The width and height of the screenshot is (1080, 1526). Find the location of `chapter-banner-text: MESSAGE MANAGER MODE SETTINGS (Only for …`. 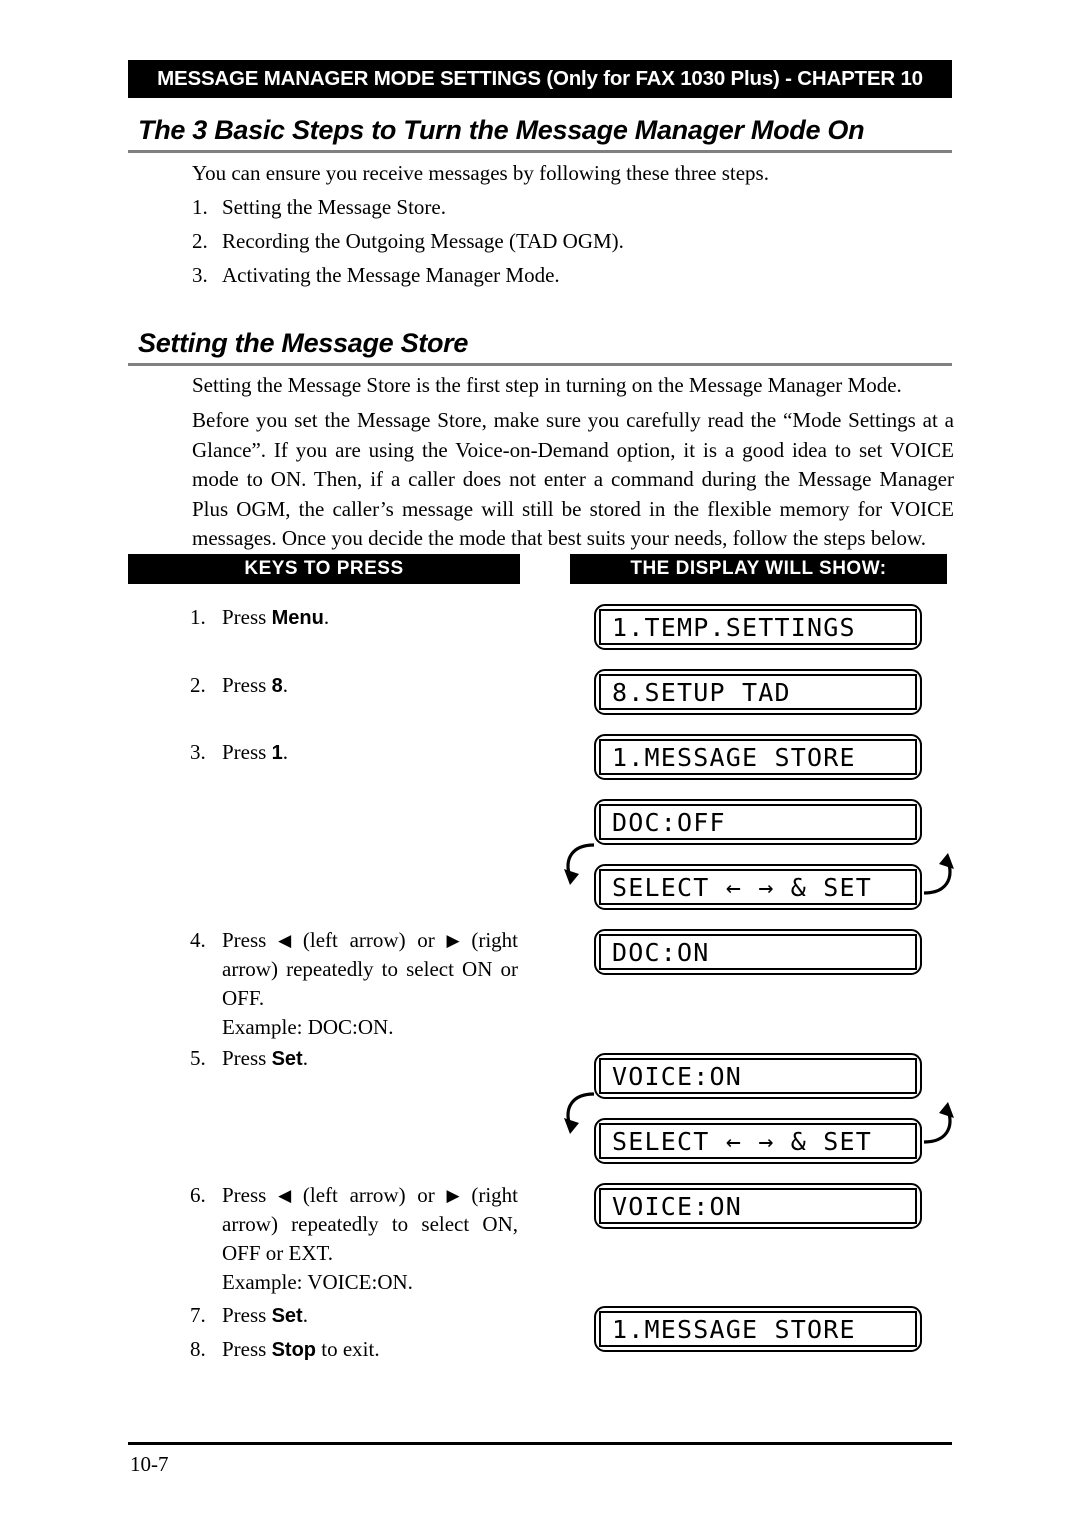

chapter-banner-text: MESSAGE MANAGER MODE SETTINGS (Only for … is located at coordinates (540, 78).